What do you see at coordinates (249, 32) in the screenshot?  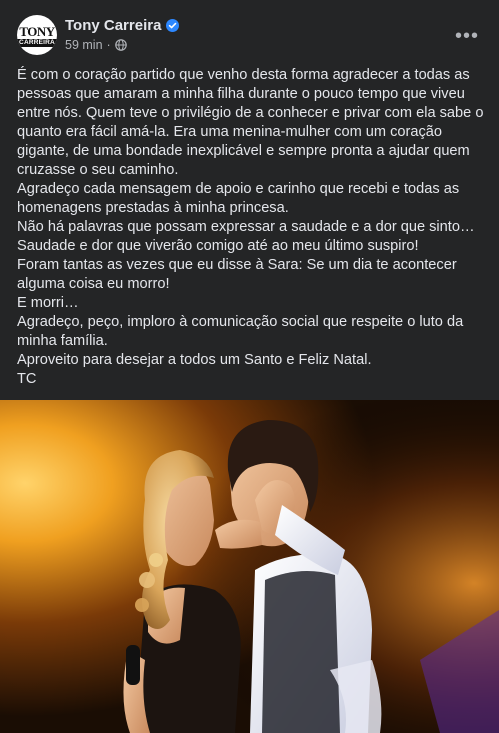 I see `post-header: TONY CARREIRA Tony Carreira 59 min · •••` at bounding box center [249, 32].